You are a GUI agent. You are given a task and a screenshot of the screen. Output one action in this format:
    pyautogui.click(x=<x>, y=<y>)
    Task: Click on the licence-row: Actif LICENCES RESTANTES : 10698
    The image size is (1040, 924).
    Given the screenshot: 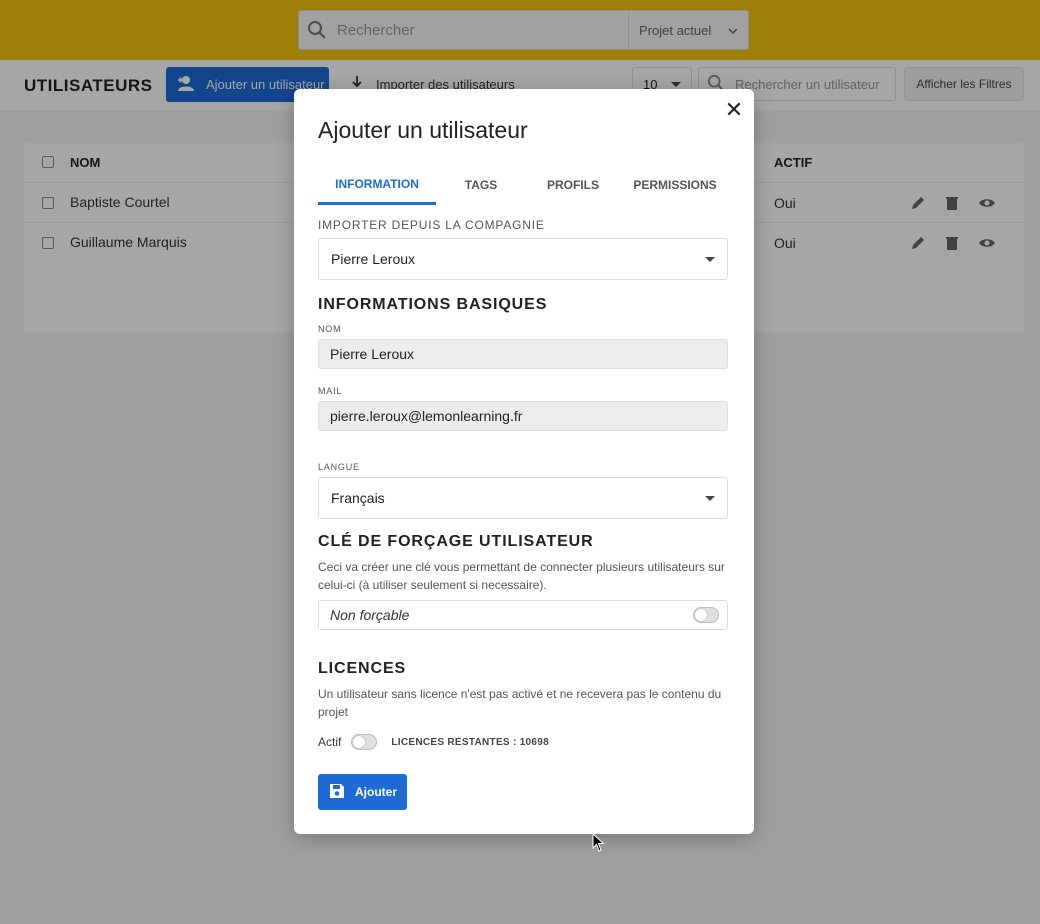 What is the action you would take?
    pyautogui.click(x=433, y=742)
    